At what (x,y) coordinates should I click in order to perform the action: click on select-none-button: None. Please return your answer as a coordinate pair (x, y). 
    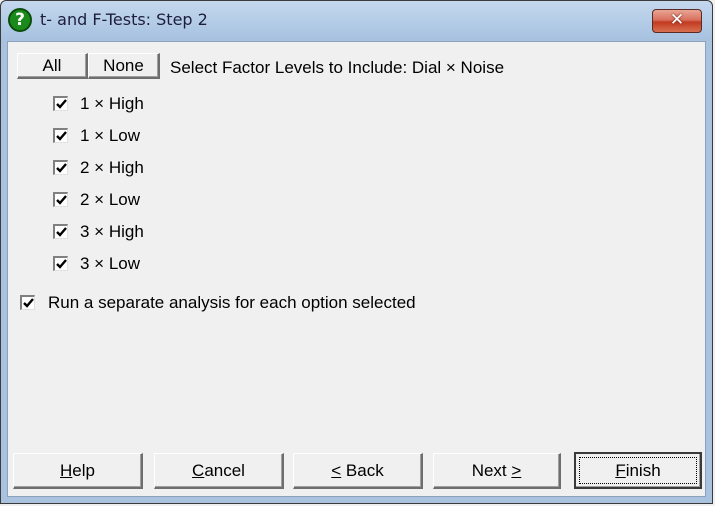
    Looking at the image, I should click on (124, 66).